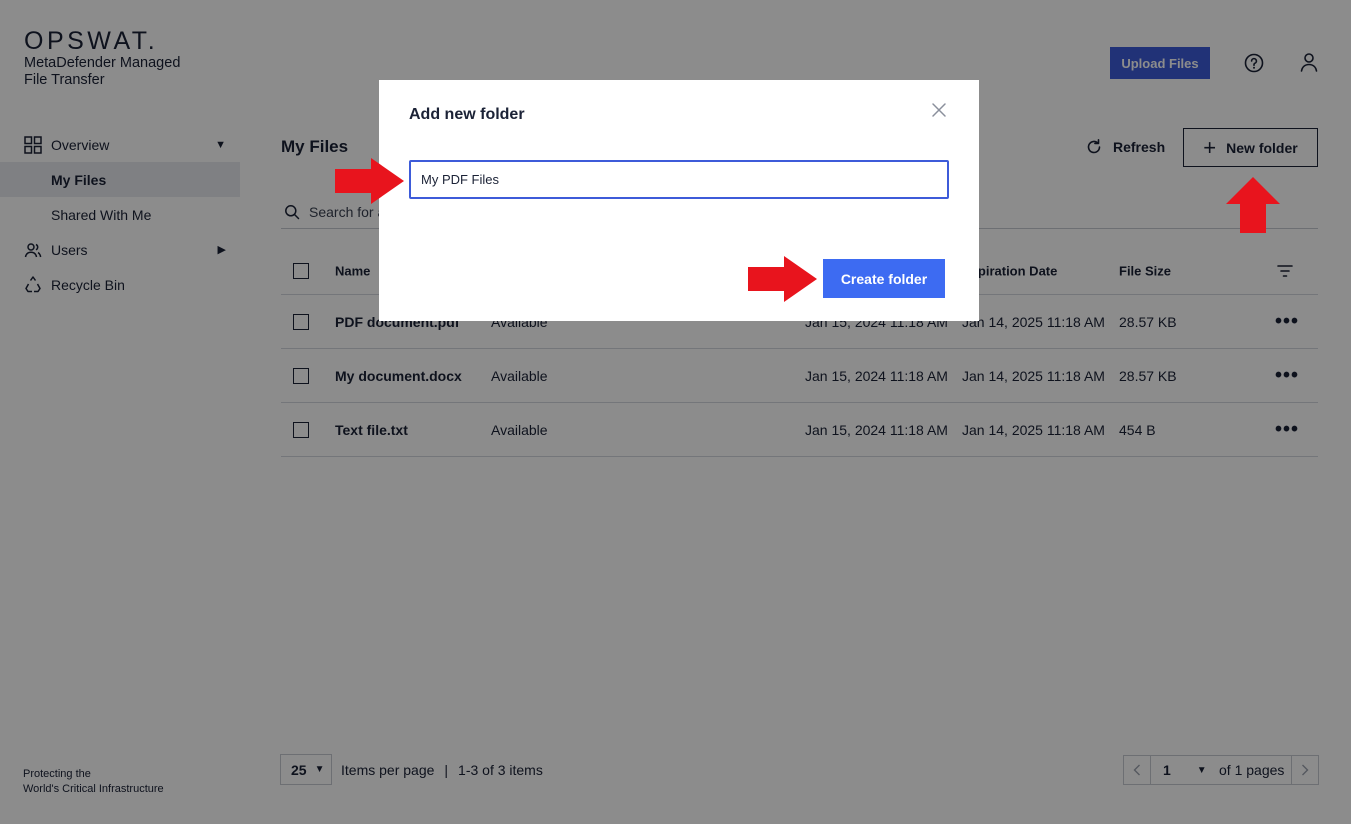  Describe the element at coordinates (467, 114) in the screenshot. I see `dialog-title: Add new folder` at that location.